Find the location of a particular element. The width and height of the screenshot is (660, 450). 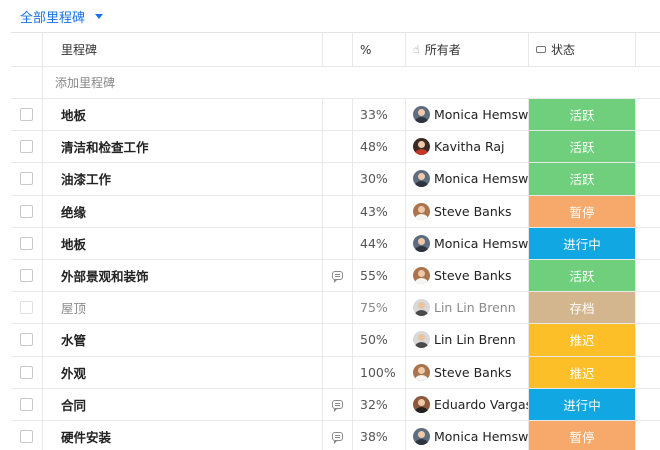

table-row: 硬件安装 38% Monica Hemsw 暂停 is located at coordinates (335, 435).